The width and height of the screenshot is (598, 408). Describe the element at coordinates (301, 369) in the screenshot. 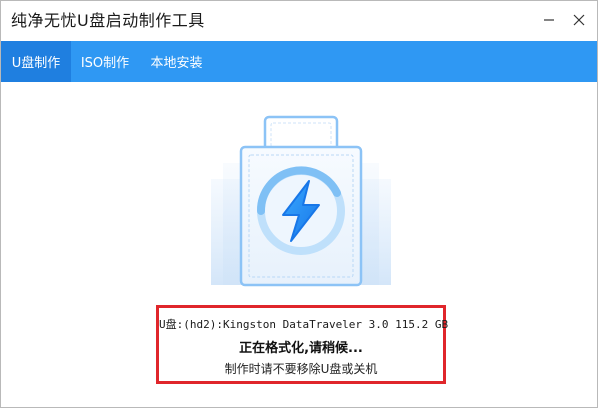

I see `warning-message: 制作时请不要移除U盘或关机` at that location.